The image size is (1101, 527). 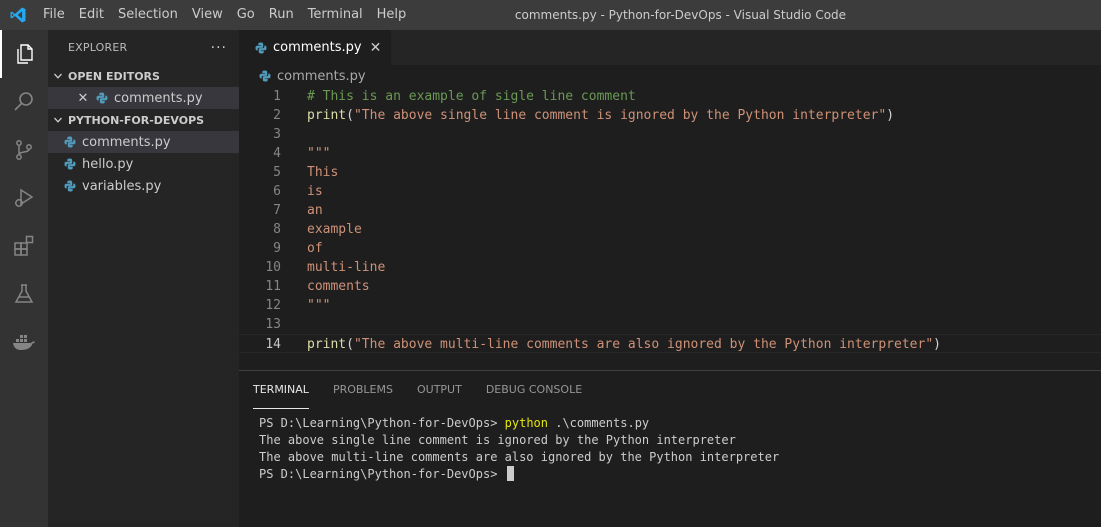 I want to click on code-line: 10 multi-line, so click(x=670, y=267).